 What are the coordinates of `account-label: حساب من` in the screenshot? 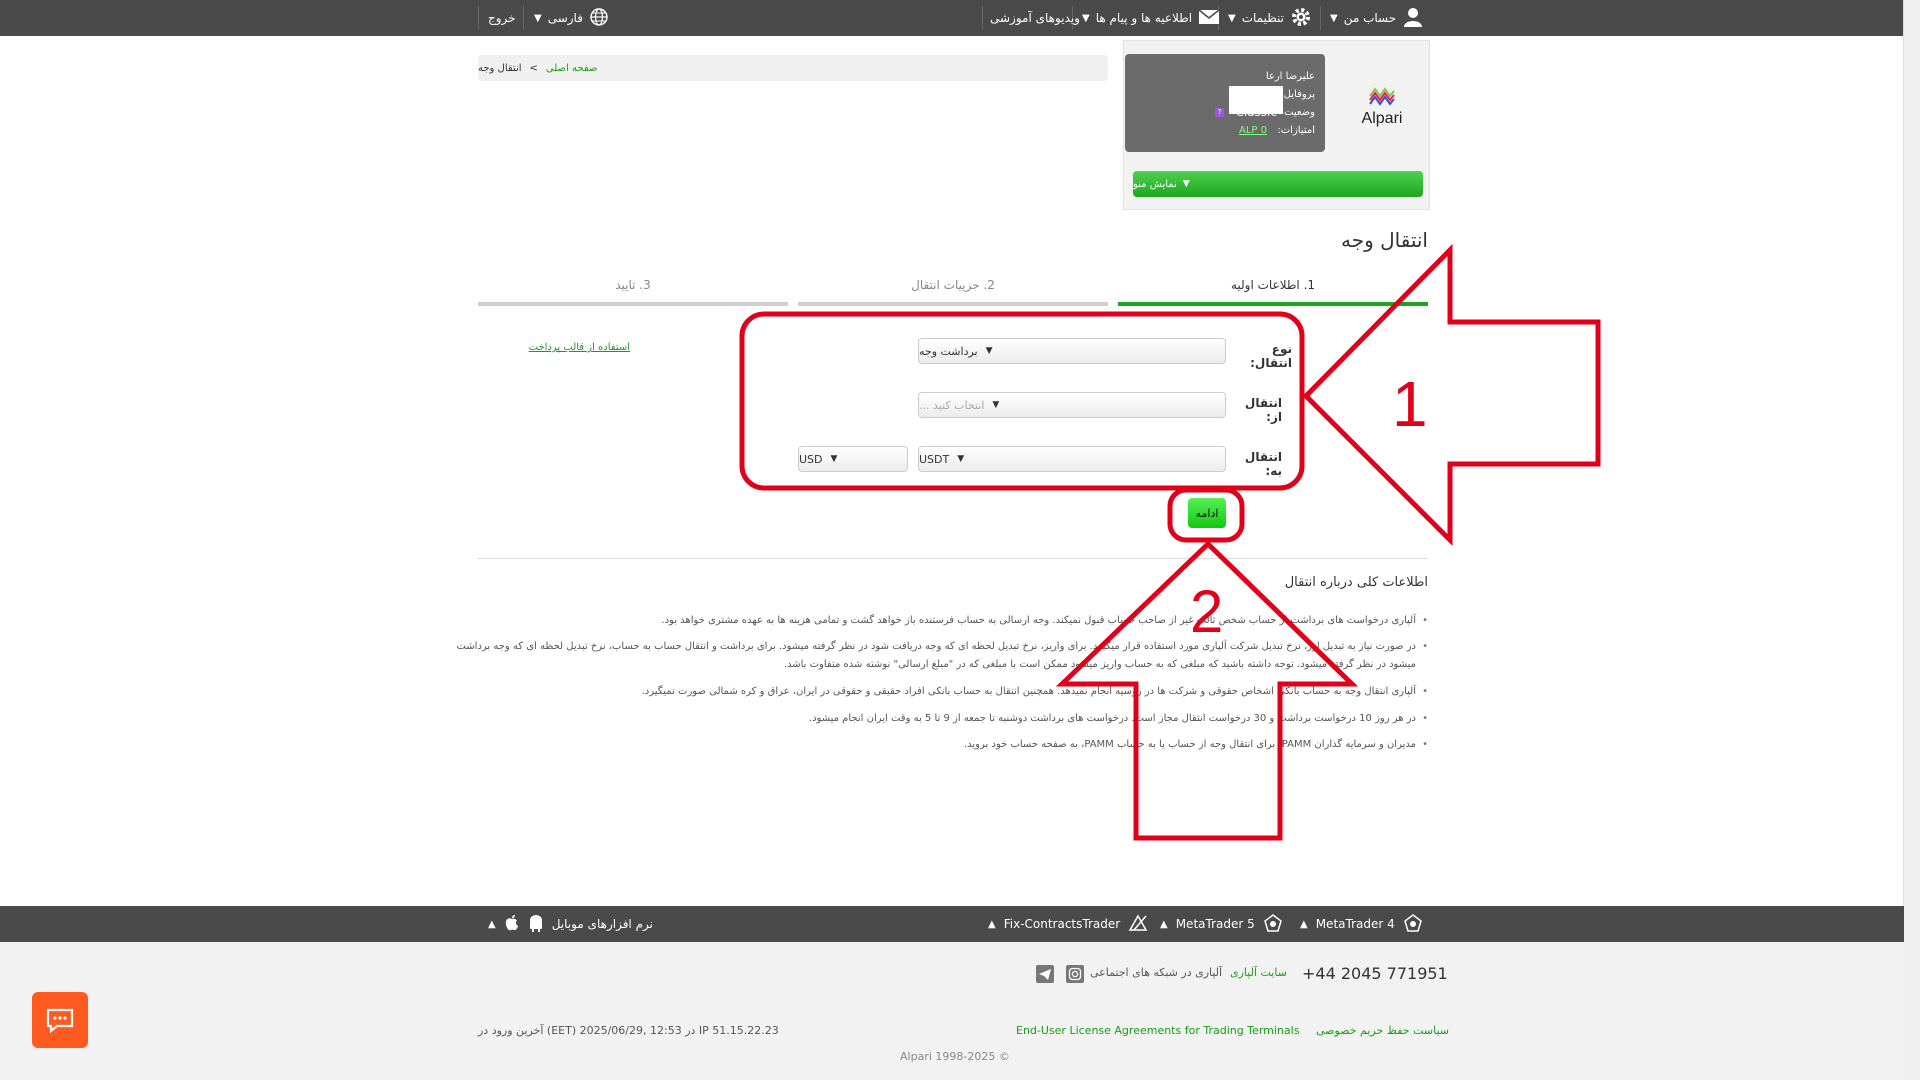 It's located at (1370, 18).